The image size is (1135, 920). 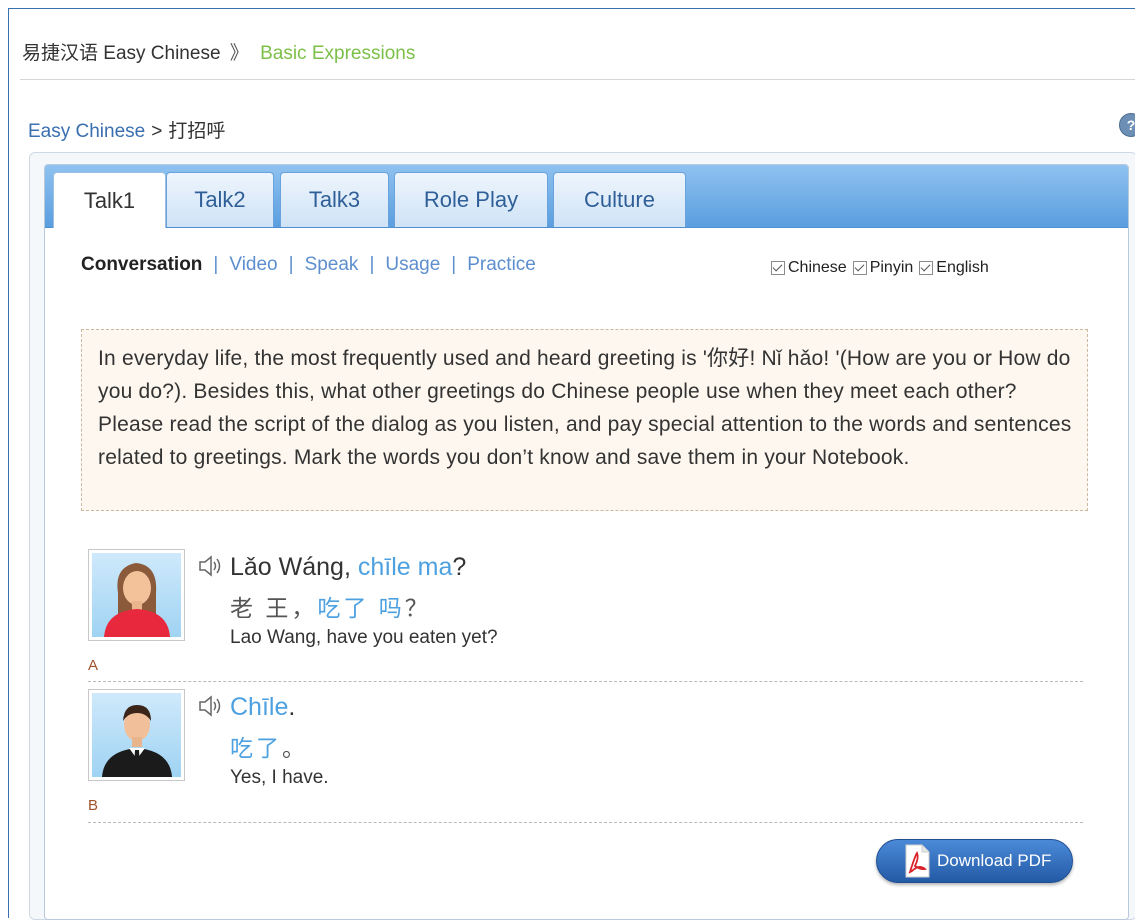 I want to click on tab-talk3: Talk3, so click(x=334, y=199).